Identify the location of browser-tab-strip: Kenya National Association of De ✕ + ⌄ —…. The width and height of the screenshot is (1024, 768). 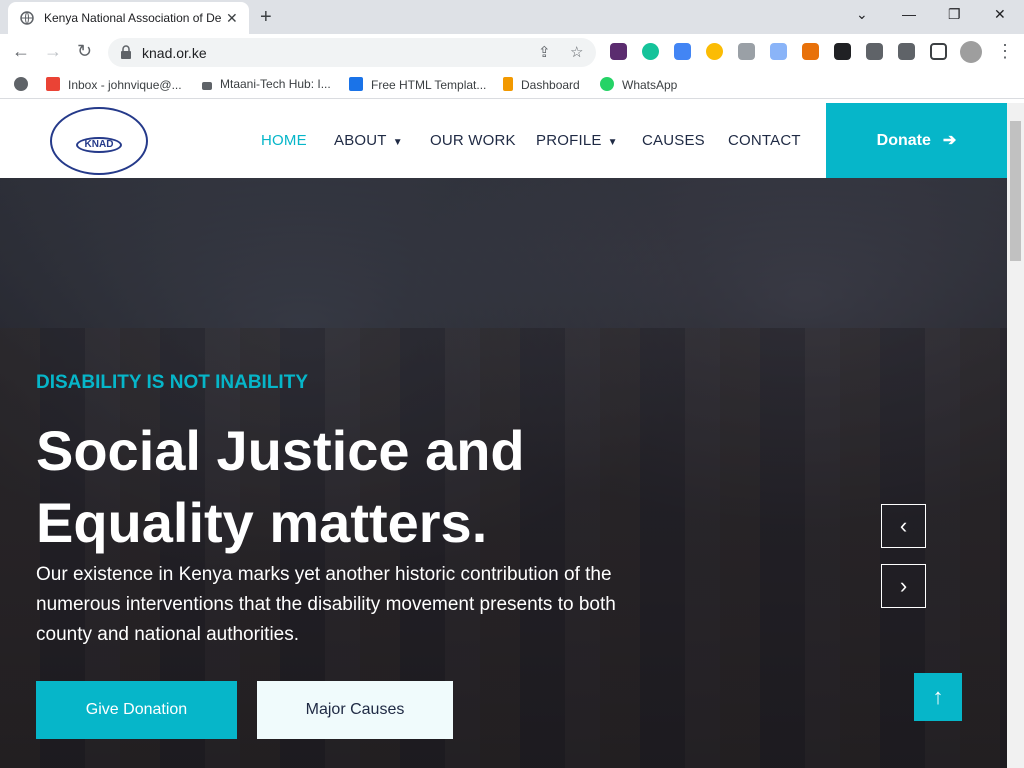
(512, 17).